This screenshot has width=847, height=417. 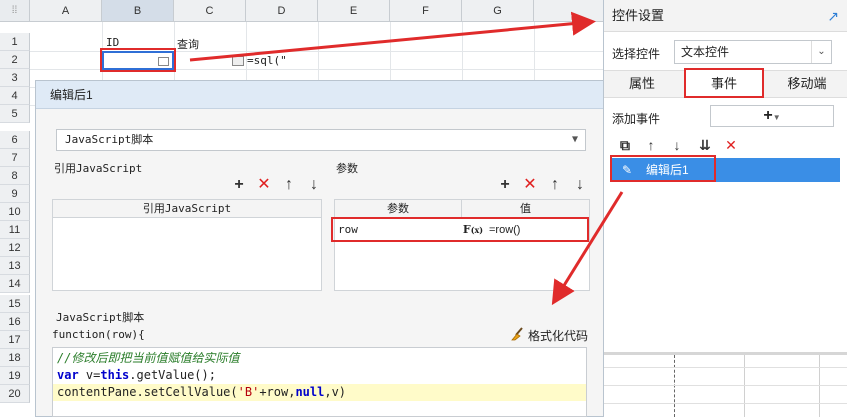 I want to click on script-type-value: JavaScript脚本, so click(x=109, y=139).